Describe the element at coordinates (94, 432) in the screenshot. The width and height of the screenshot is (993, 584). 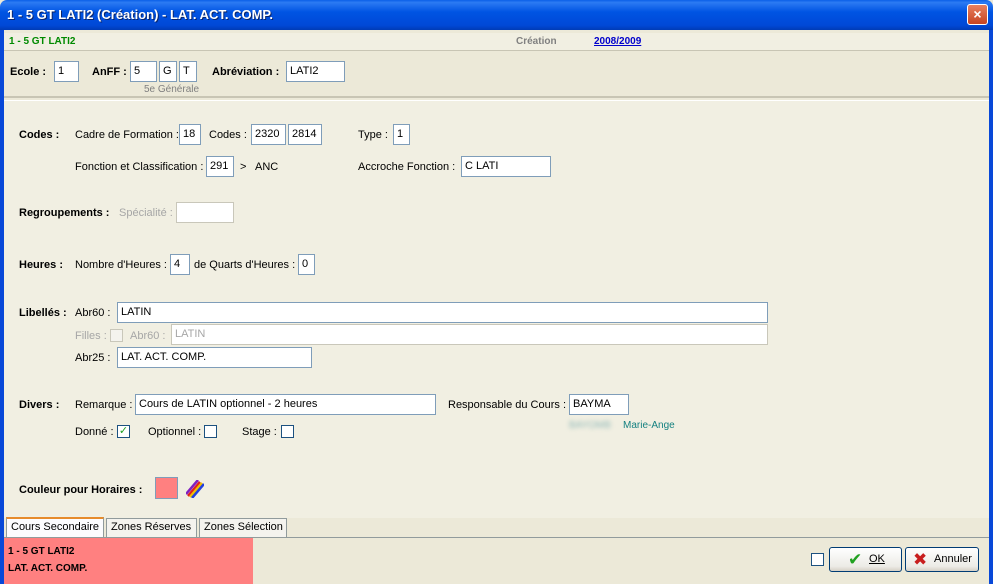
I see `donne-label: Donné :` at that location.